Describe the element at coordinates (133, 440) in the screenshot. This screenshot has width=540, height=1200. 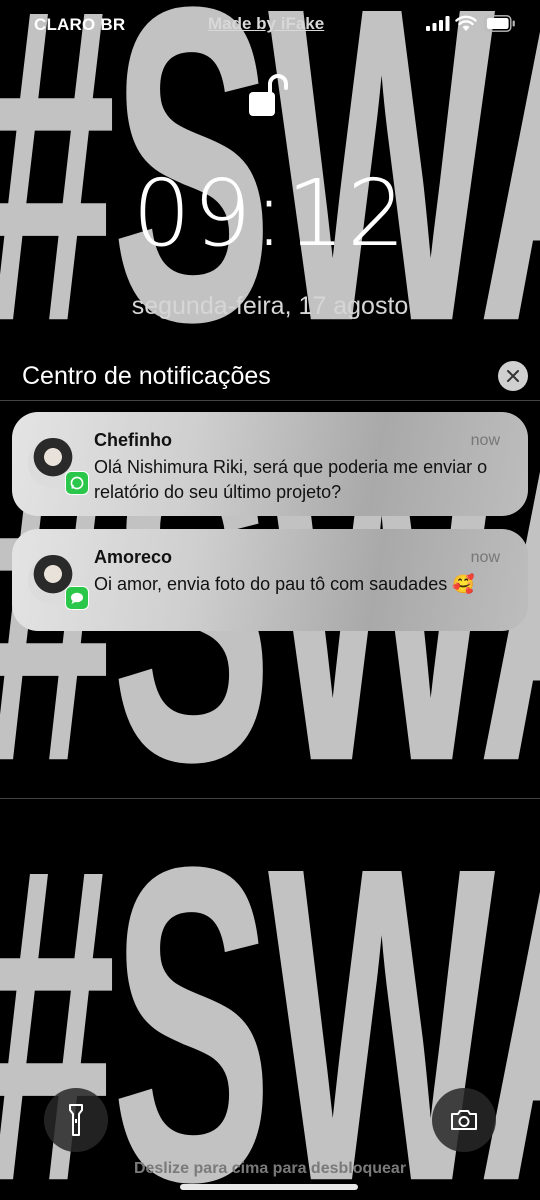
I see `notification-sender: Chefinho` at that location.